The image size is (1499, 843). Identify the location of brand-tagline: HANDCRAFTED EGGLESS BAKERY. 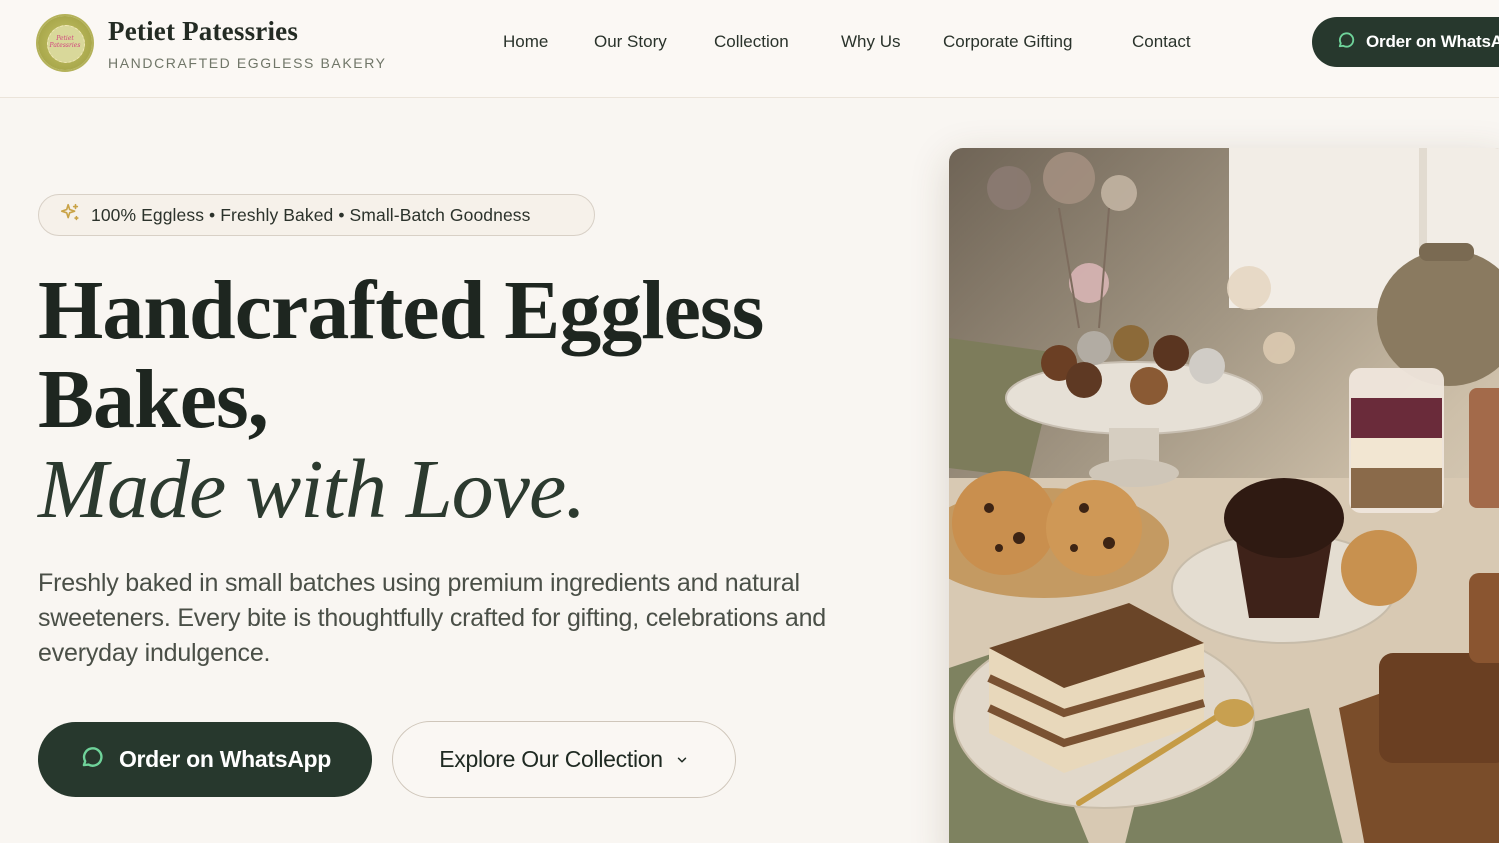
(247, 63).